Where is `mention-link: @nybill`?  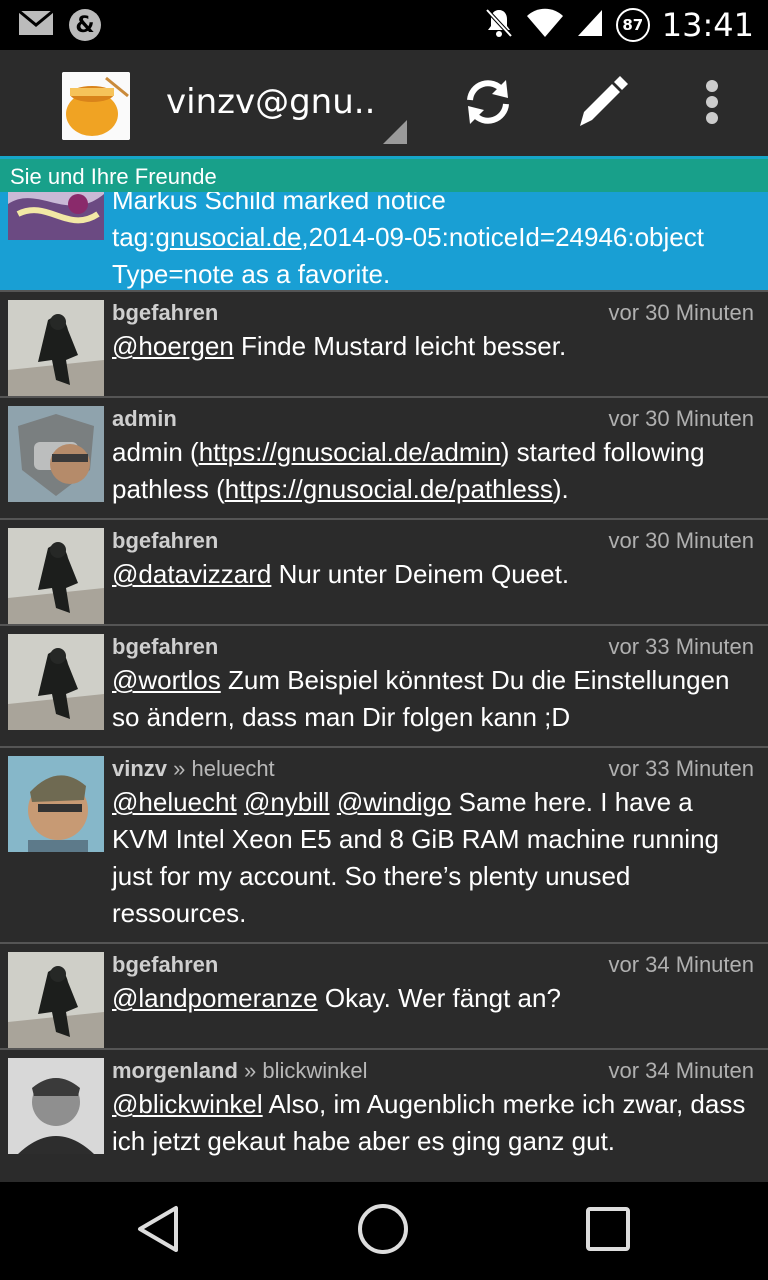
mention-link: @nybill is located at coordinates (287, 802).